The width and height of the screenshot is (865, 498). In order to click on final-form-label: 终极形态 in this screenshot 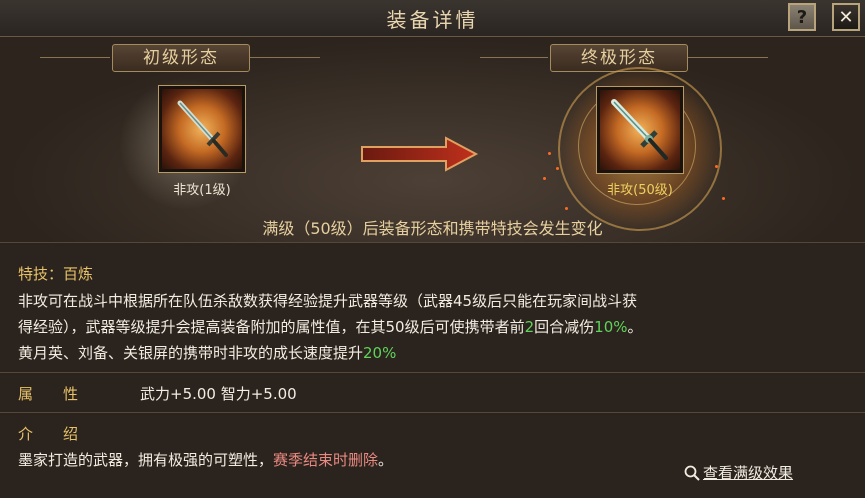, I will do `click(619, 58)`.